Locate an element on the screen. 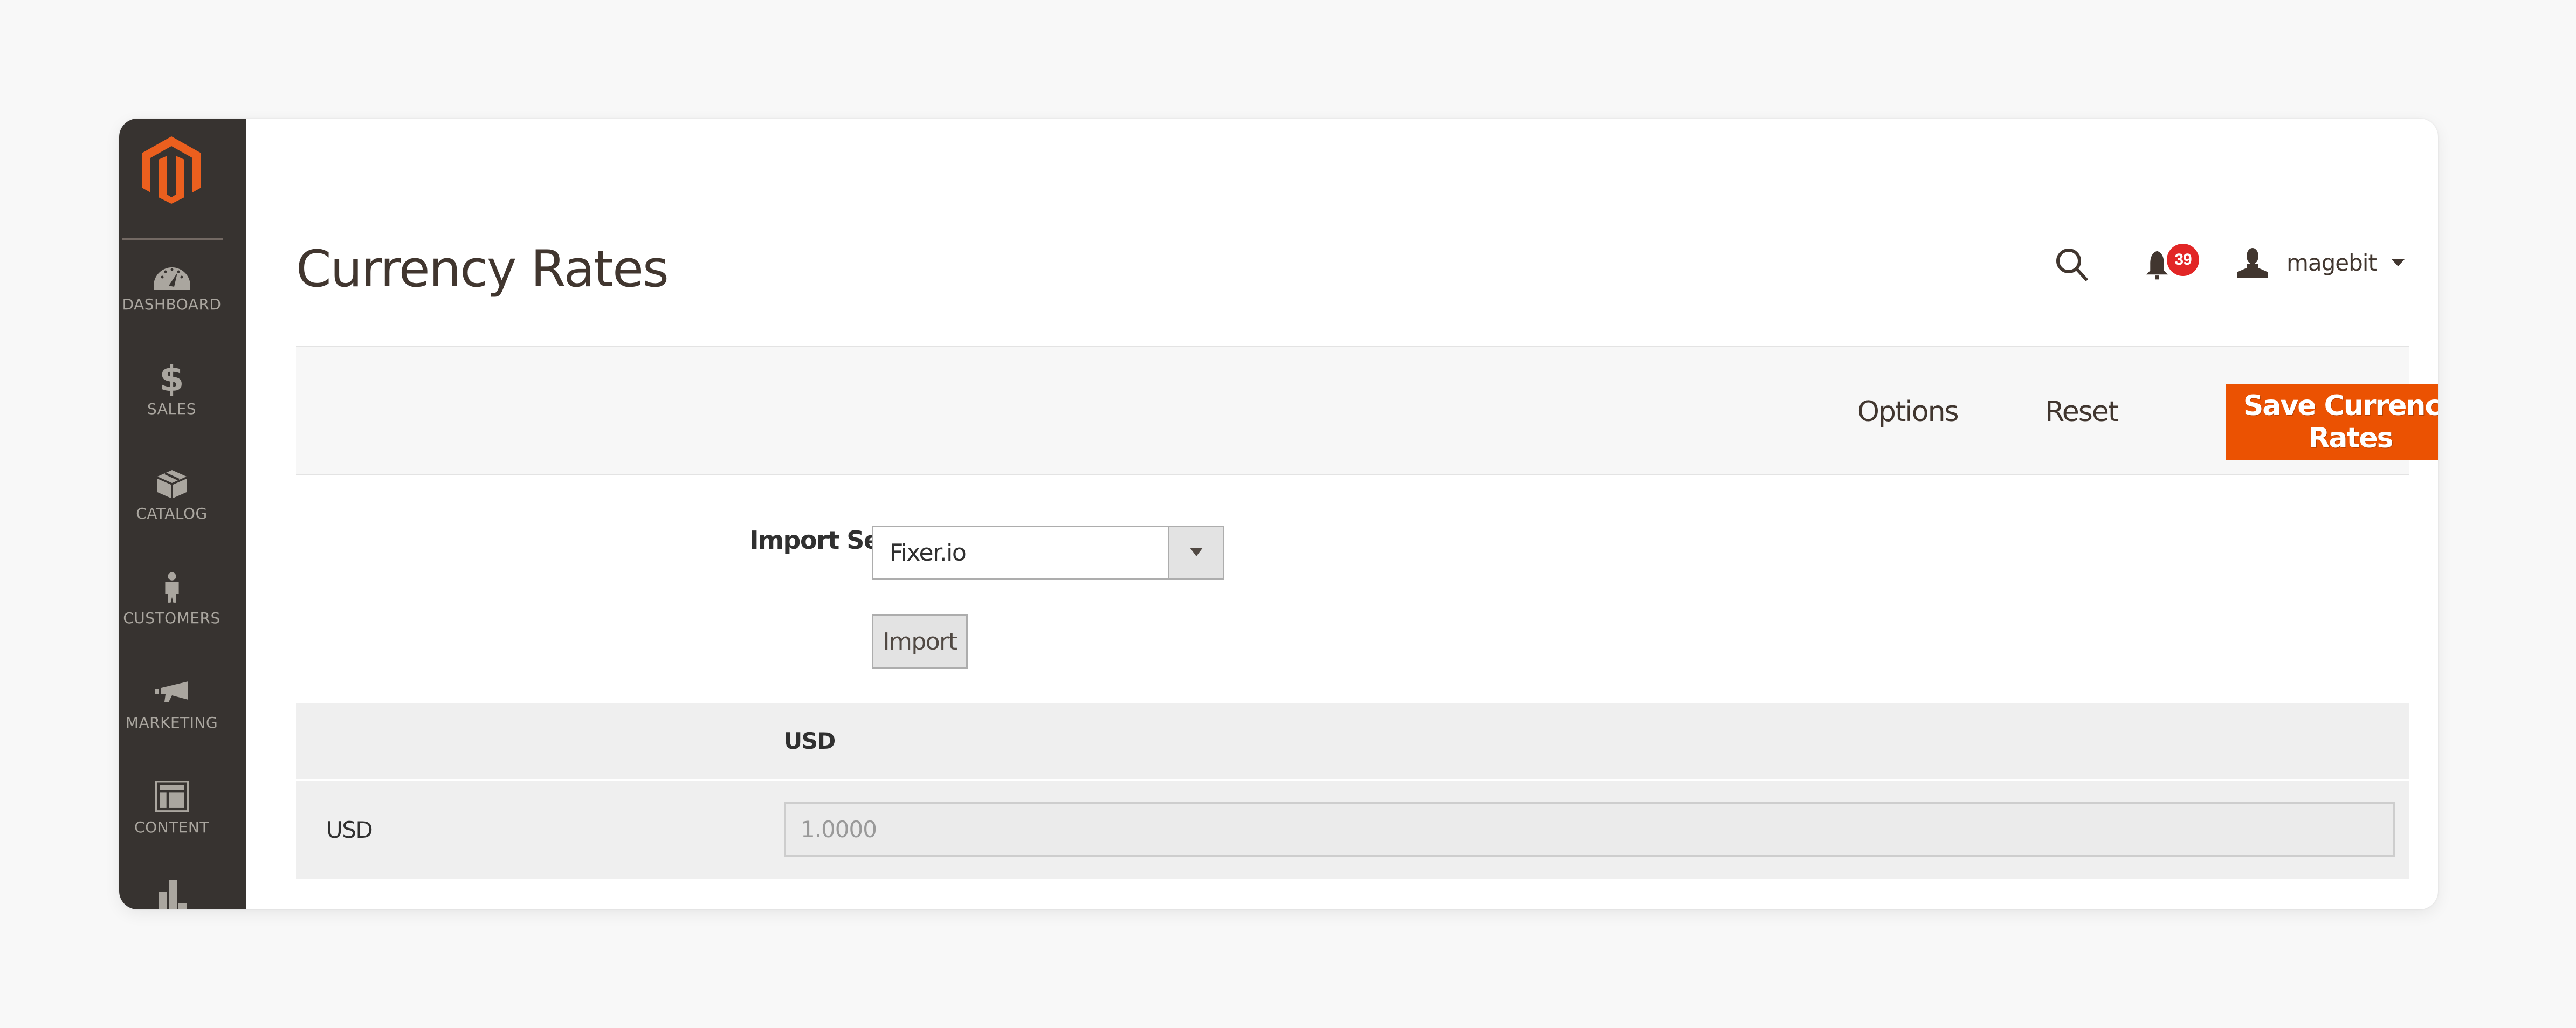  dashboard-gauge-icon is located at coordinates (171, 278).